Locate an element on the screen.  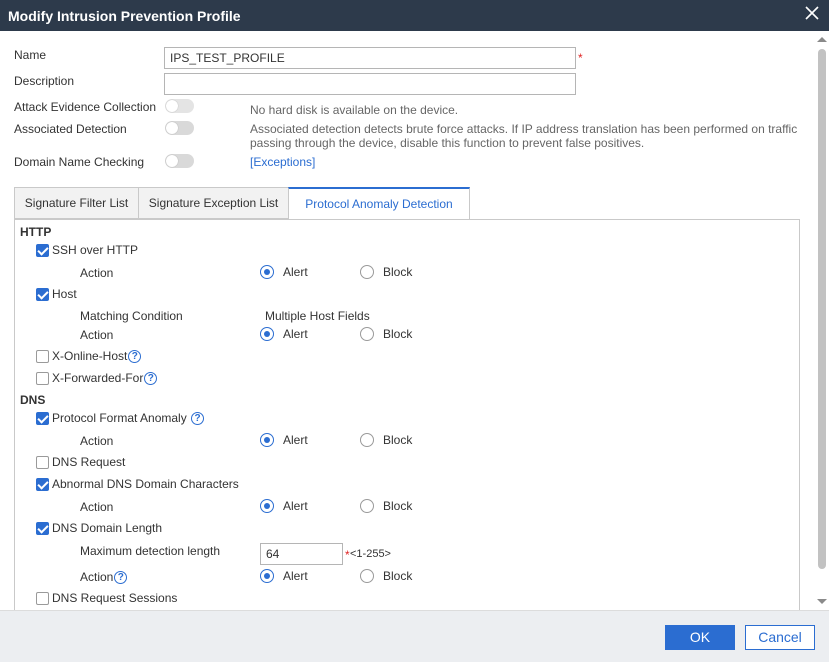
dns-request-sessions-checkbox is located at coordinates (42, 598).